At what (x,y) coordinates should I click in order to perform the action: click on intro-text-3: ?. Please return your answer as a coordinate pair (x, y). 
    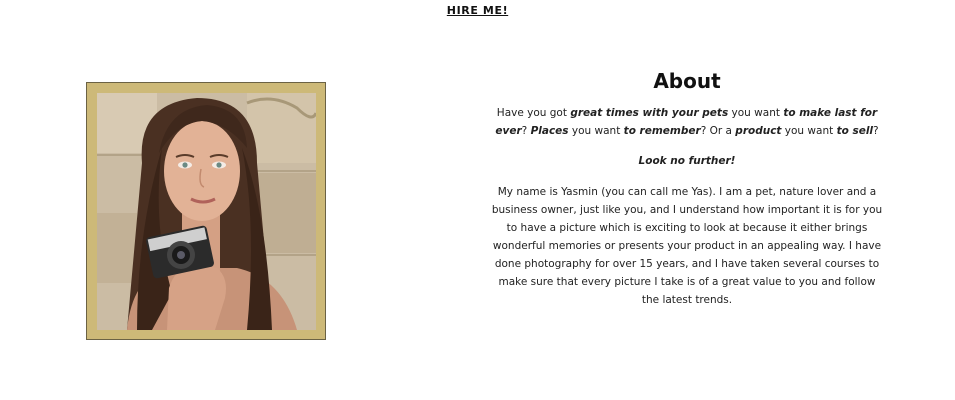
    Looking at the image, I should click on (526, 131).